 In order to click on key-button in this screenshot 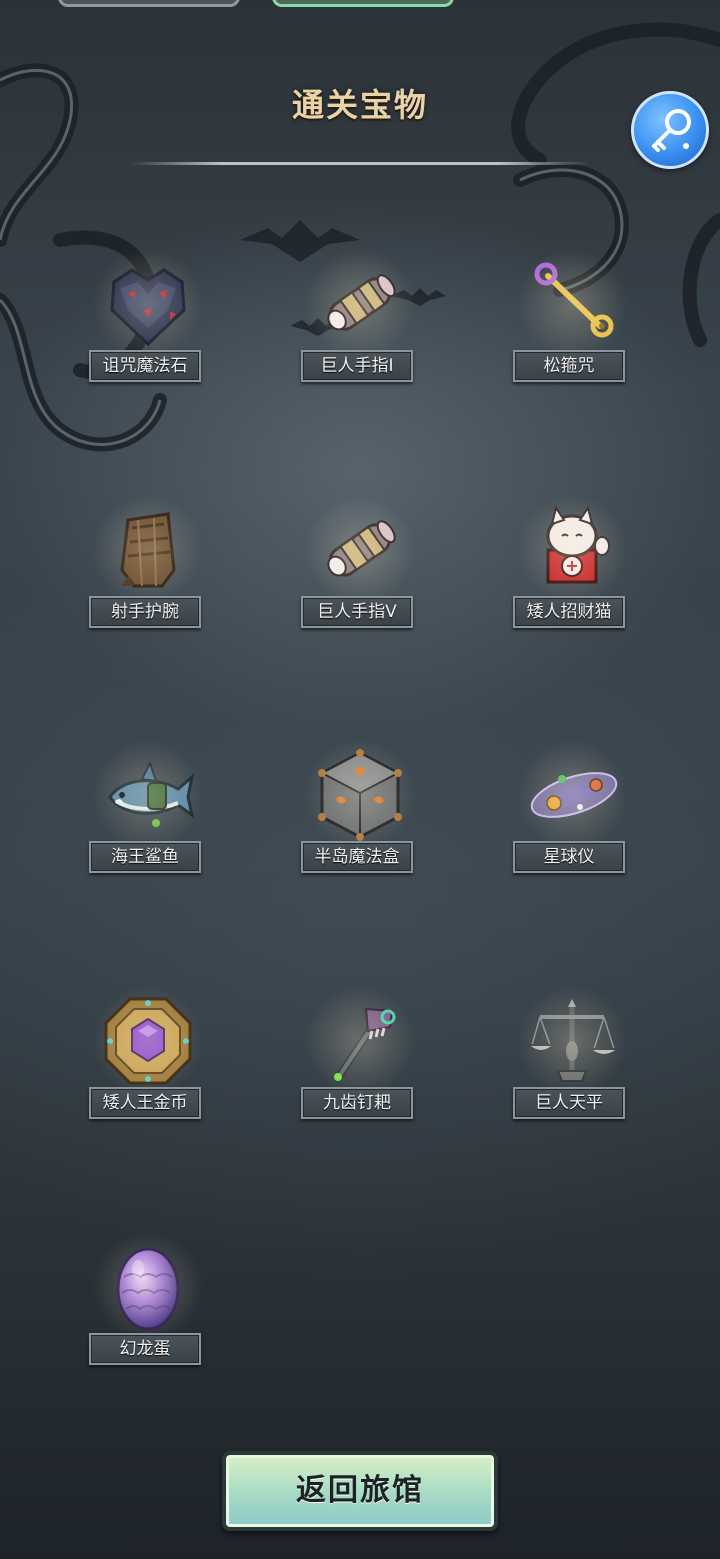, I will do `click(670, 130)`.